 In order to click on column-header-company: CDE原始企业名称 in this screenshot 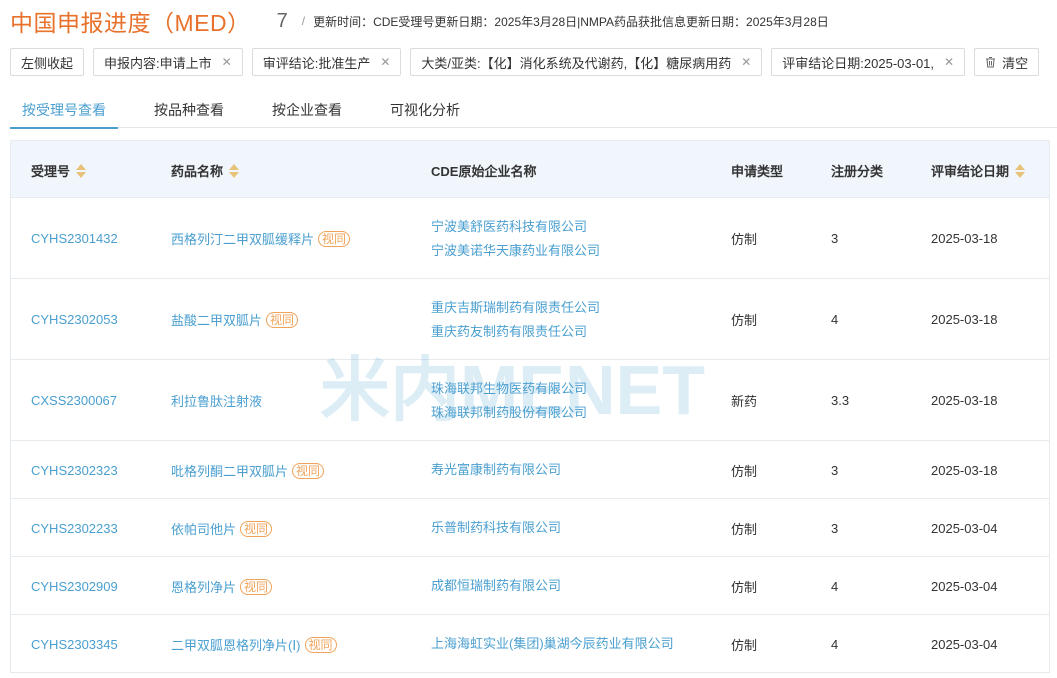, I will do `click(483, 170)`.